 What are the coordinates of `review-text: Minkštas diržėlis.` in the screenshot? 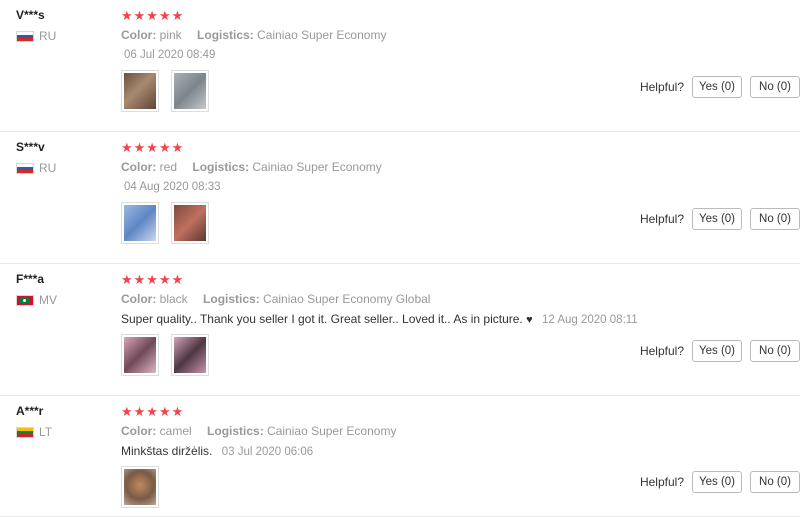 It's located at (167, 451).